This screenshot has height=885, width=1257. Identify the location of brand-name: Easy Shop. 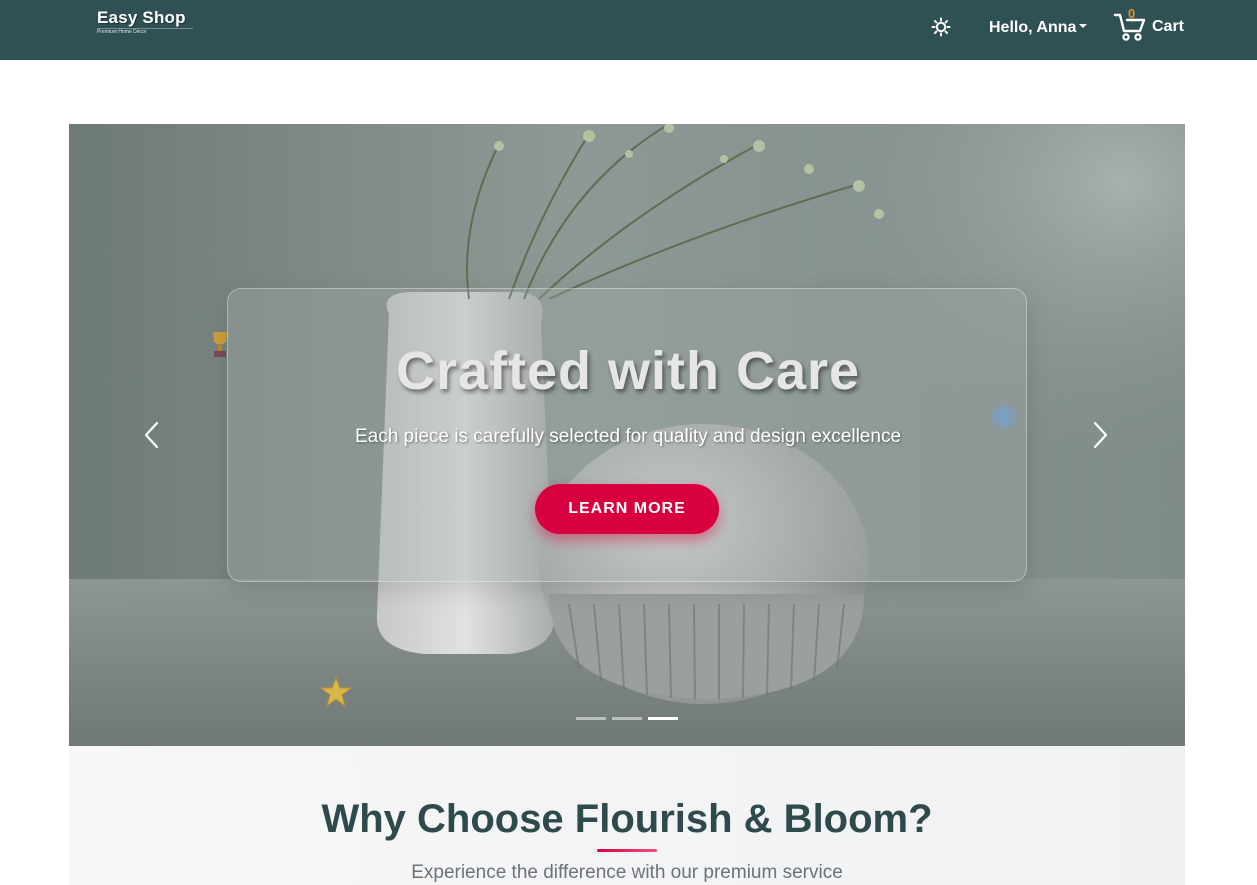
(141, 17).